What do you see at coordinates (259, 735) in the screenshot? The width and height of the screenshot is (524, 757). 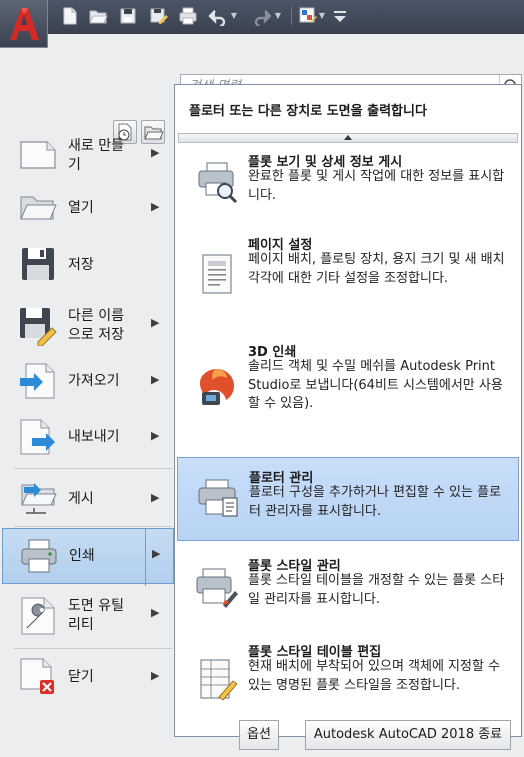 I see `options-button: 옵션` at bounding box center [259, 735].